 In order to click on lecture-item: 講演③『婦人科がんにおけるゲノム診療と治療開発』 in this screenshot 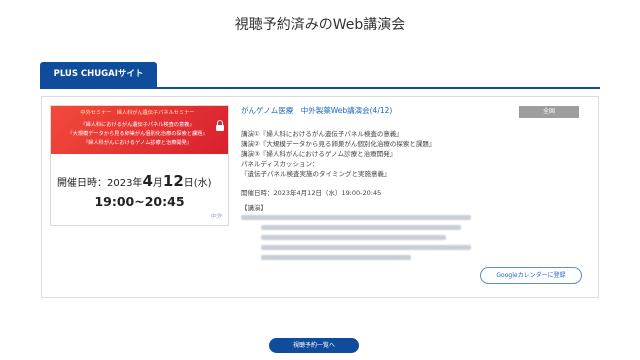, I will do `click(319, 154)`.